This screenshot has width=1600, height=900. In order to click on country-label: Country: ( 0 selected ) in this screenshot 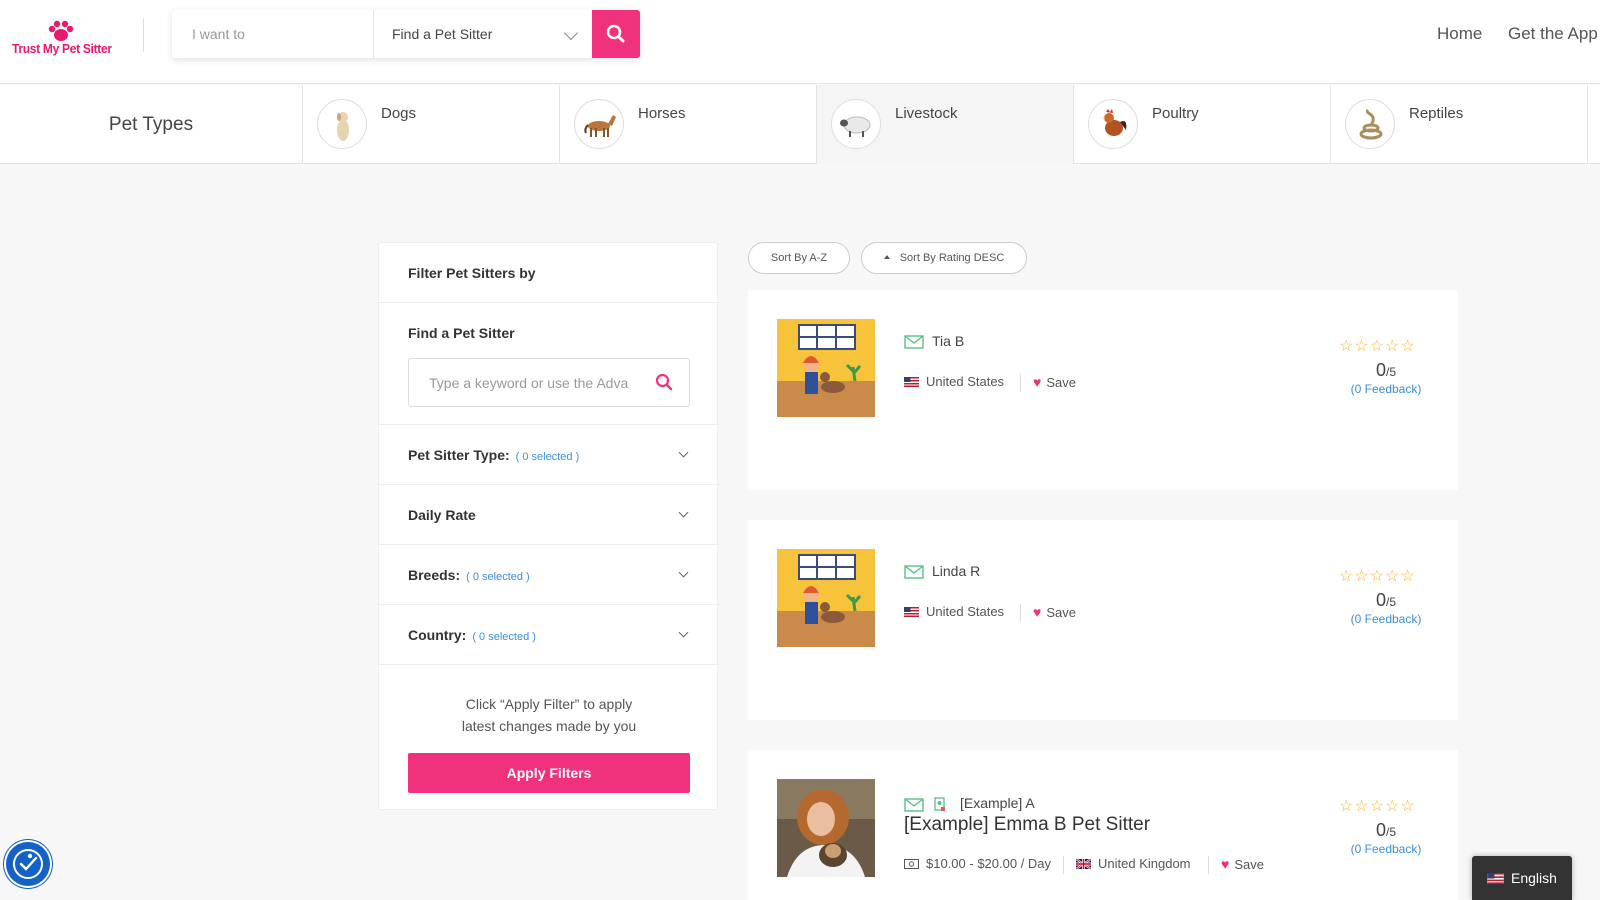, I will do `click(472, 635)`.